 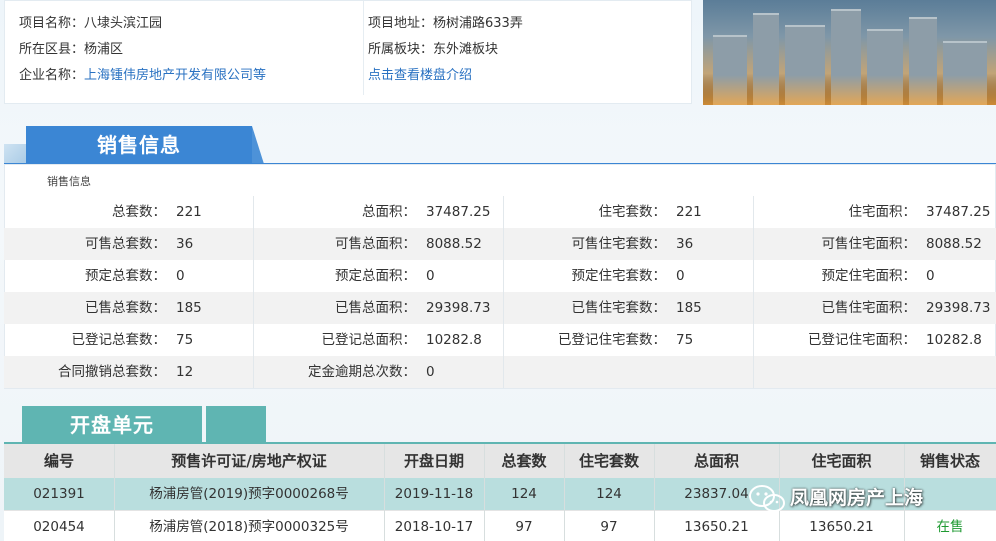 I want to click on column-header: 总套数, so click(x=524, y=461).